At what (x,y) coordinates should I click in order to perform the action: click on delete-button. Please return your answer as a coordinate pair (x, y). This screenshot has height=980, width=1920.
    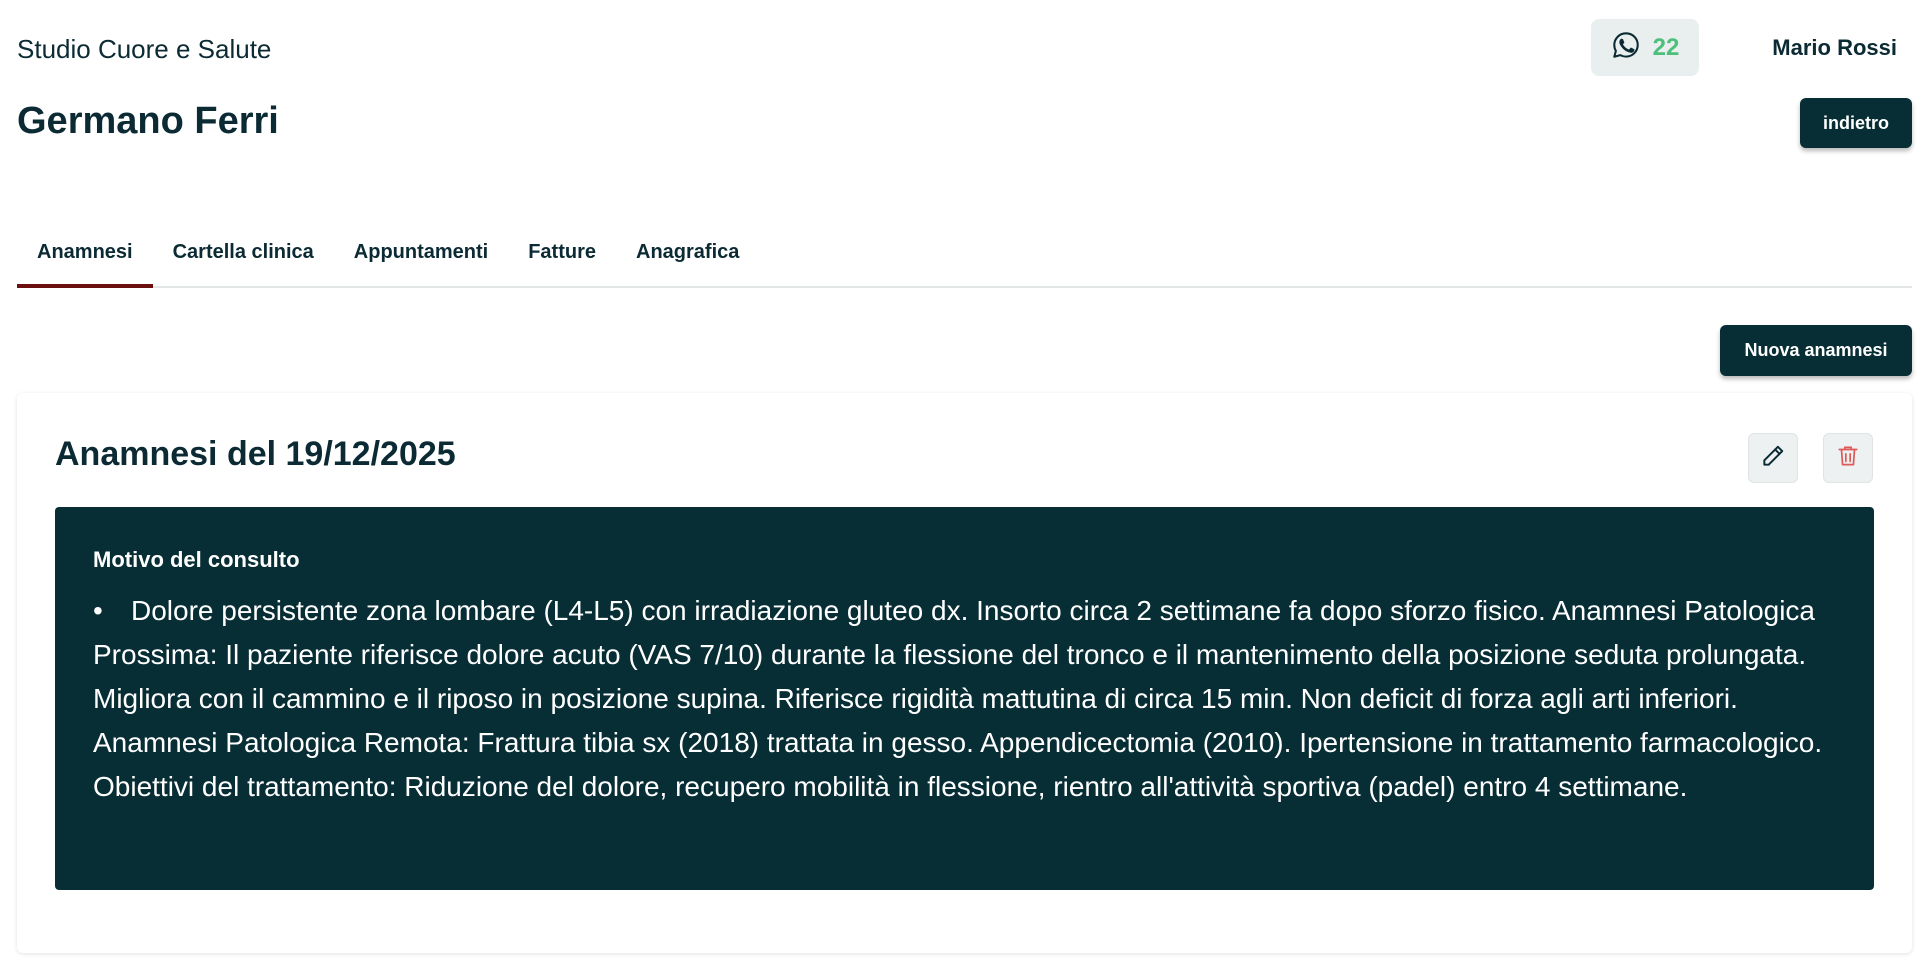
    Looking at the image, I should click on (1848, 458).